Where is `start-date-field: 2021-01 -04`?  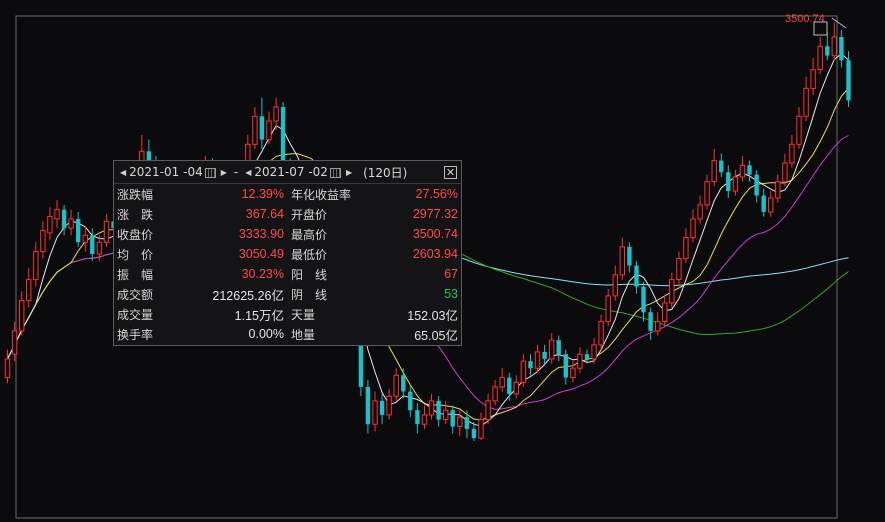 start-date-field: 2021-01 -04 is located at coordinates (166, 172).